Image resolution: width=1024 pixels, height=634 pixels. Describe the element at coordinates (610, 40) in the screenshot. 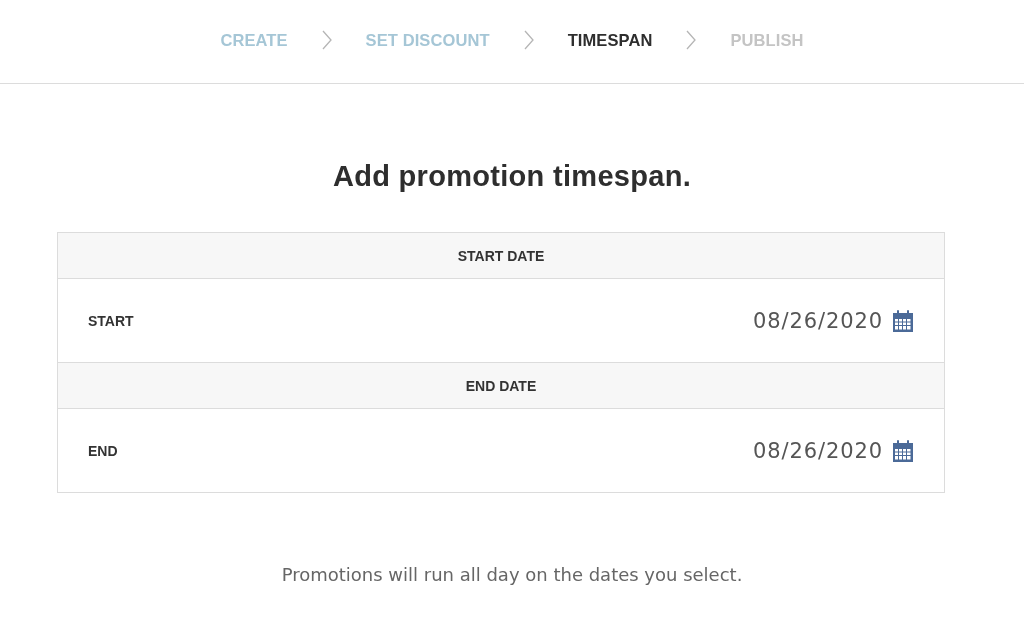

I see `step-link: TIMESPAN` at that location.